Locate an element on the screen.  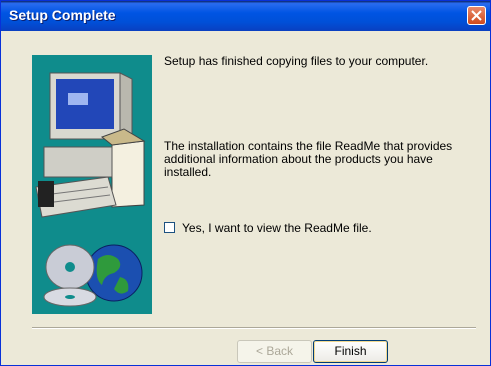
back-button: < Back is located at coordinates (274, 351).